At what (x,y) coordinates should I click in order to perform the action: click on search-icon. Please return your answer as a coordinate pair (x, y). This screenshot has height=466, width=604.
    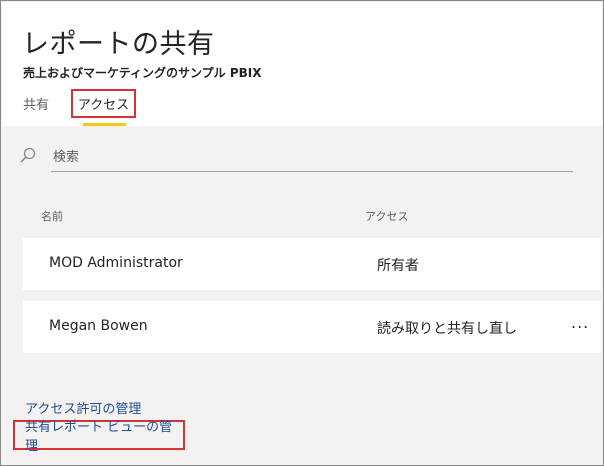
    Looking at the image, I should click on (28, 155).